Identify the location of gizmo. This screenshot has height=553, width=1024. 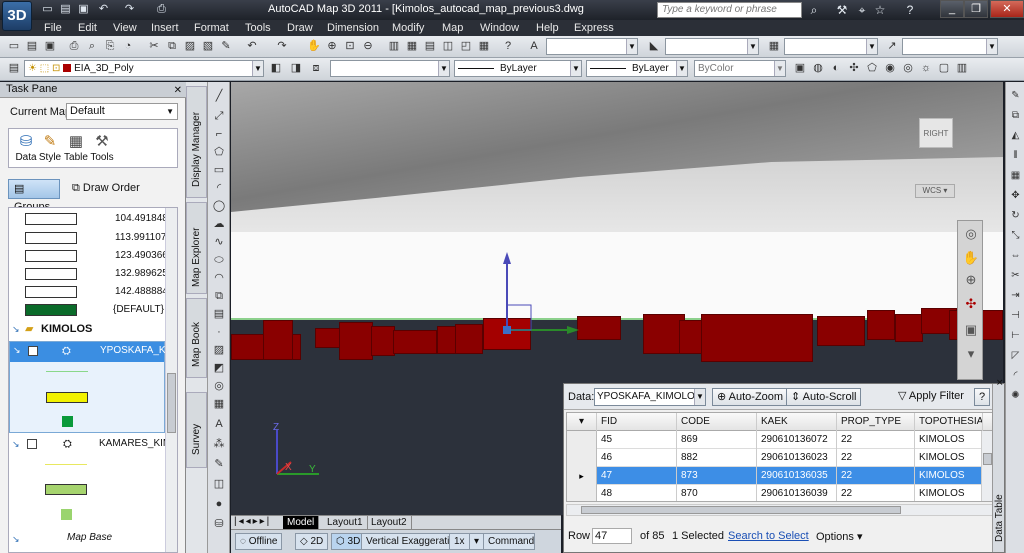
(541, 305).